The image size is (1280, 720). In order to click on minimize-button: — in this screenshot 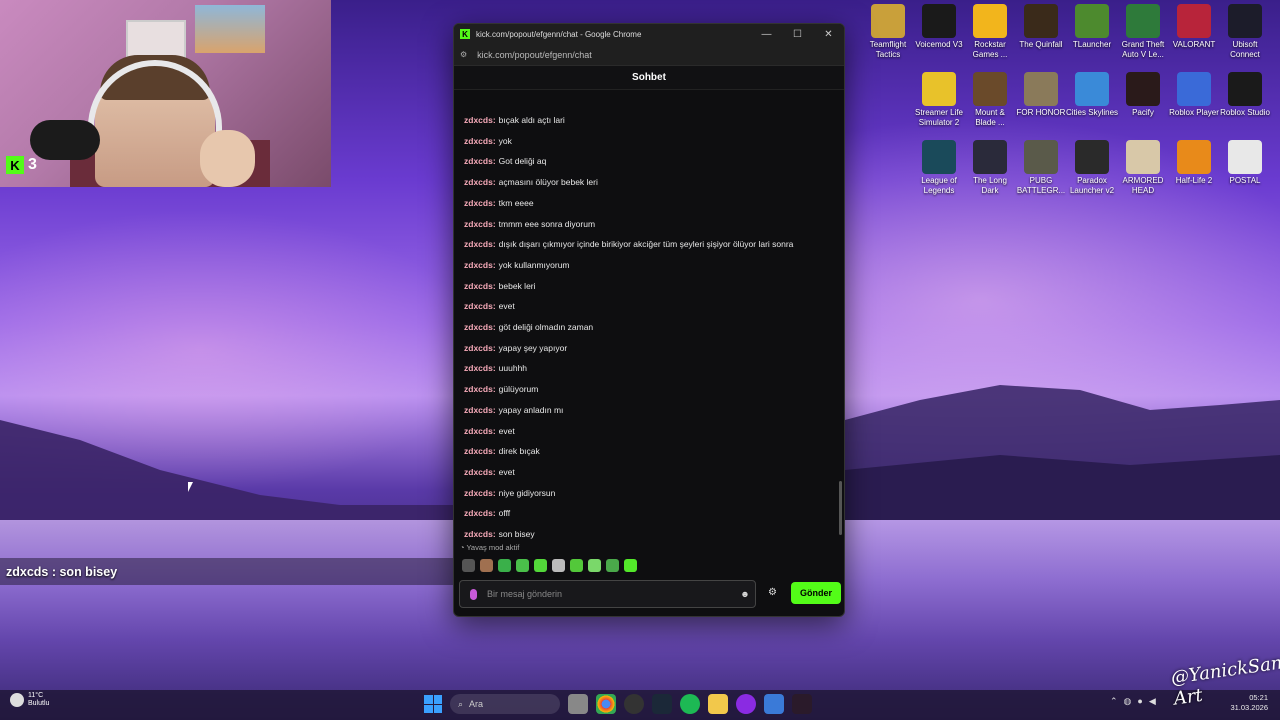, I will do `click(766, 34)`.